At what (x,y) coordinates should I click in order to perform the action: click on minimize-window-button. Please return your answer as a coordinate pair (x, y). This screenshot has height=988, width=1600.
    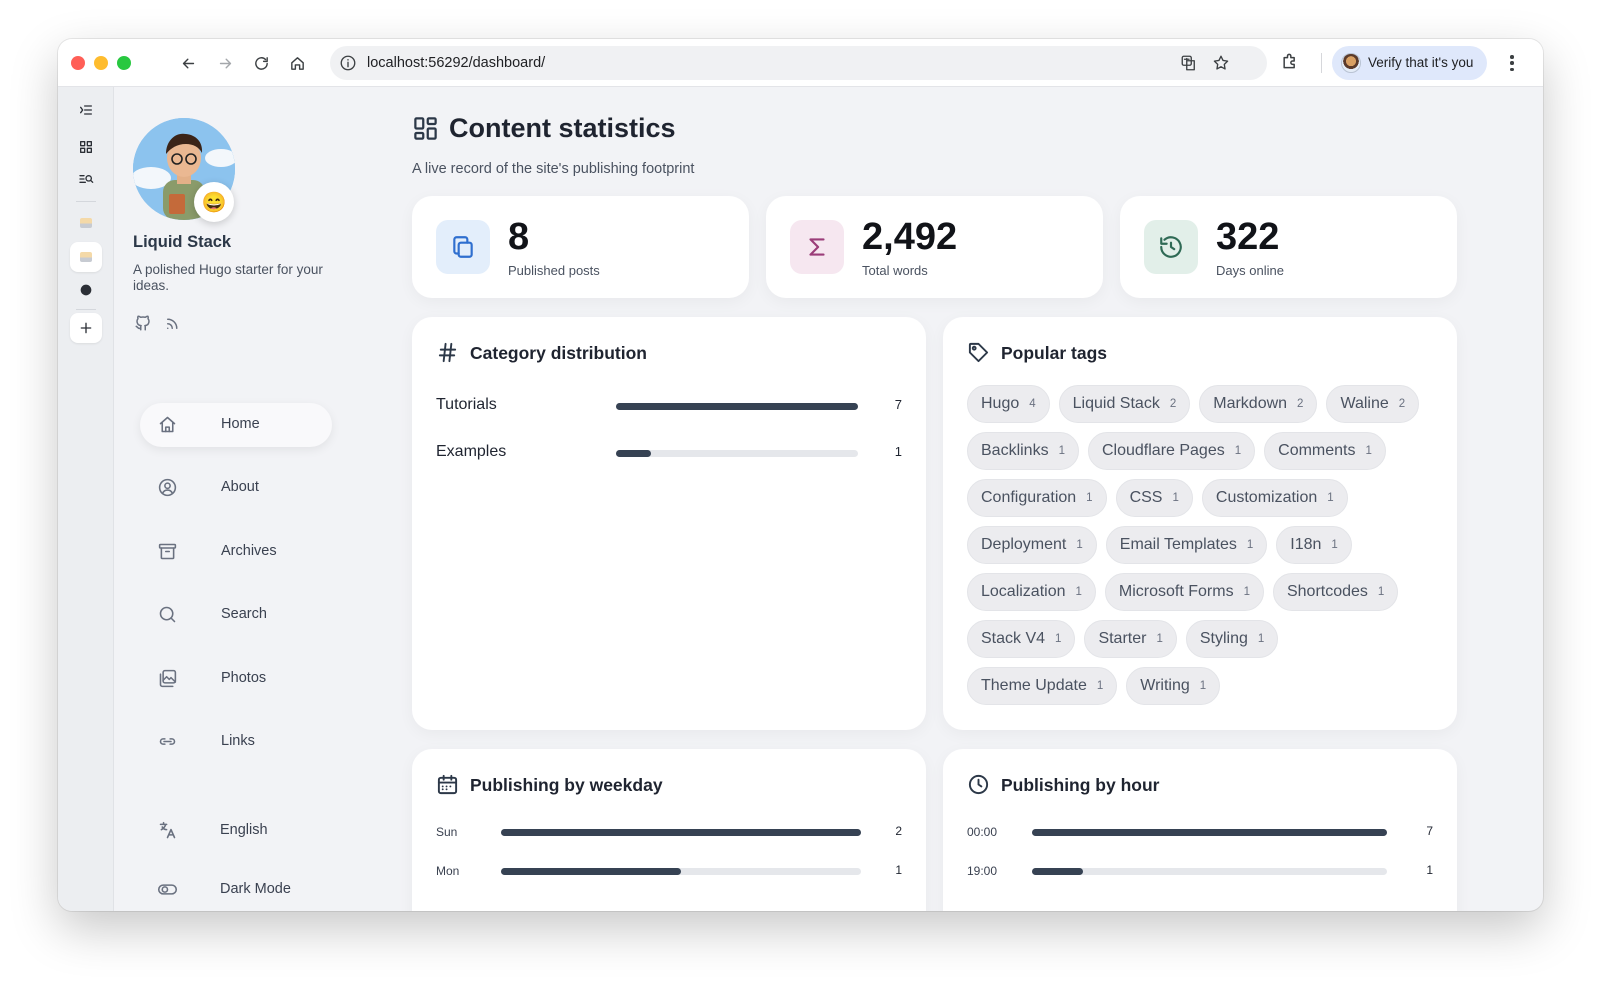
    Looking at the image, I should click on (101, 63).